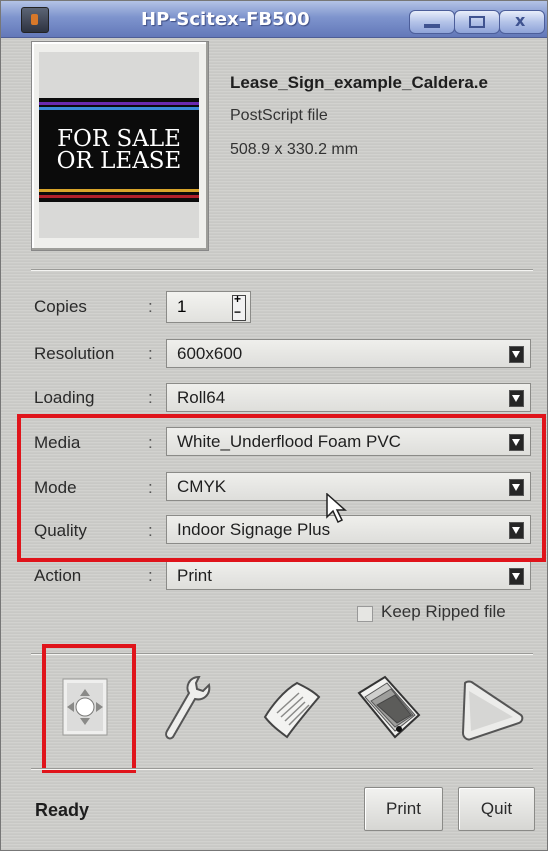 The width and height of the screenshot is (548, 851). What do you see at coordinates (201, 397) in the screenshot?
I see `loading-value: Roll64` at bounding box center [201, 397].